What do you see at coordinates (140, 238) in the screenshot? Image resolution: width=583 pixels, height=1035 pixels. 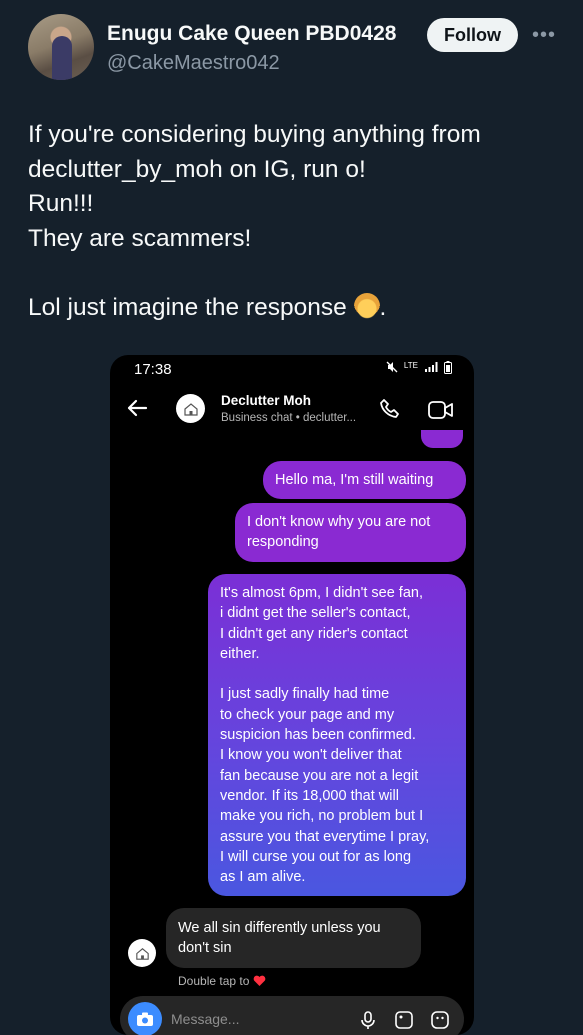 I see `tweet-line: They are scammers!` at bounding box center [140, 238].